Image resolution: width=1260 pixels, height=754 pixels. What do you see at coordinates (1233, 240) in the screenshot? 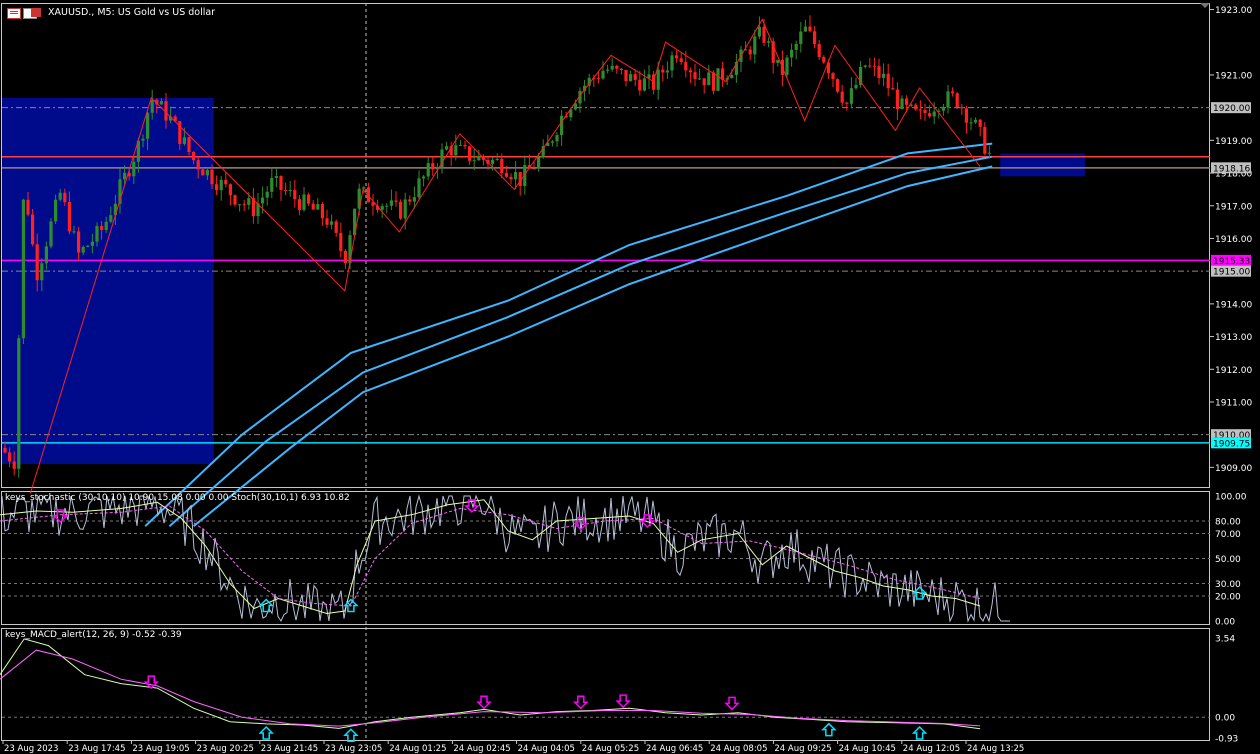
I see `price-tick-label: 1916.00` at bounding box center [1233, 240].